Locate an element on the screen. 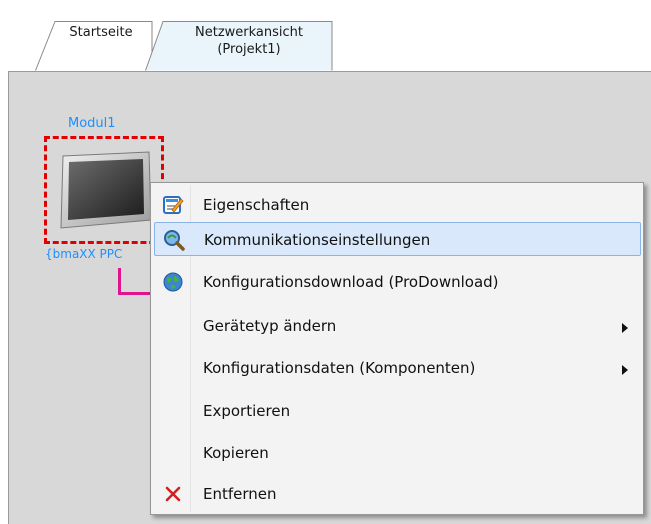  menu-item-label: Entfernen is located at coordinates (240, 494).